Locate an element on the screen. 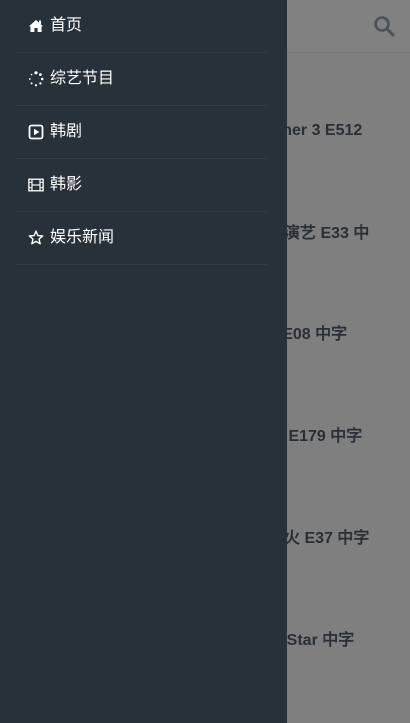 This screenshot has width=410, height=723. star-outline-icon is located at coordinates (36, 238).